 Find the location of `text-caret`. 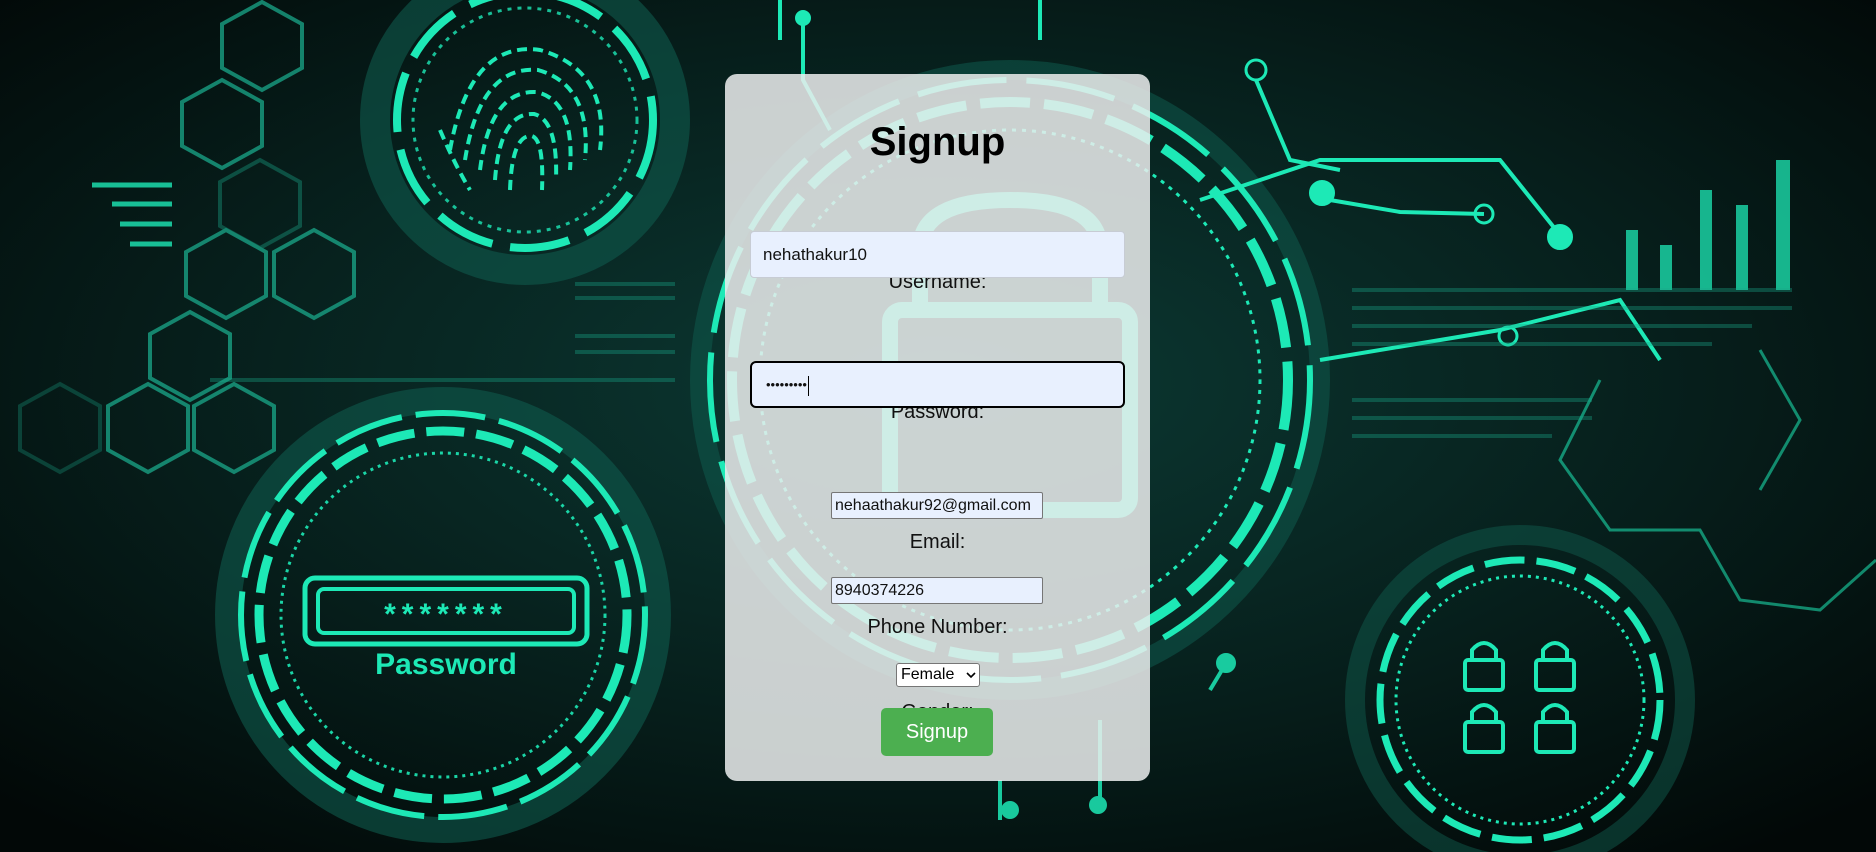

text-caret is located at coordinates (808, 385).